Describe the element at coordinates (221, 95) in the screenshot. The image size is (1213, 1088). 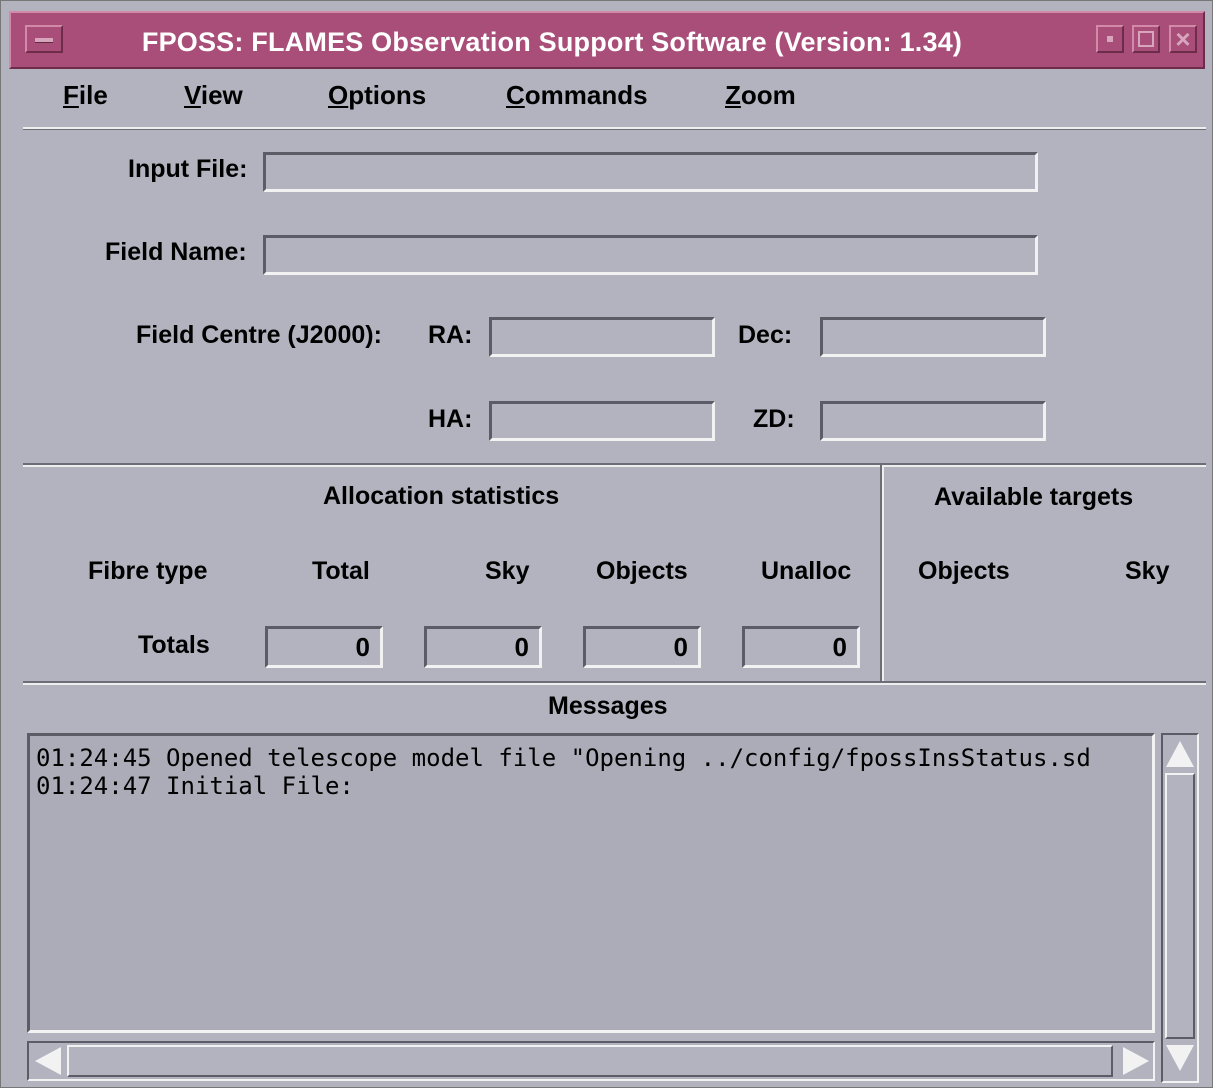
I see `menu-view-label: iew` at that location.